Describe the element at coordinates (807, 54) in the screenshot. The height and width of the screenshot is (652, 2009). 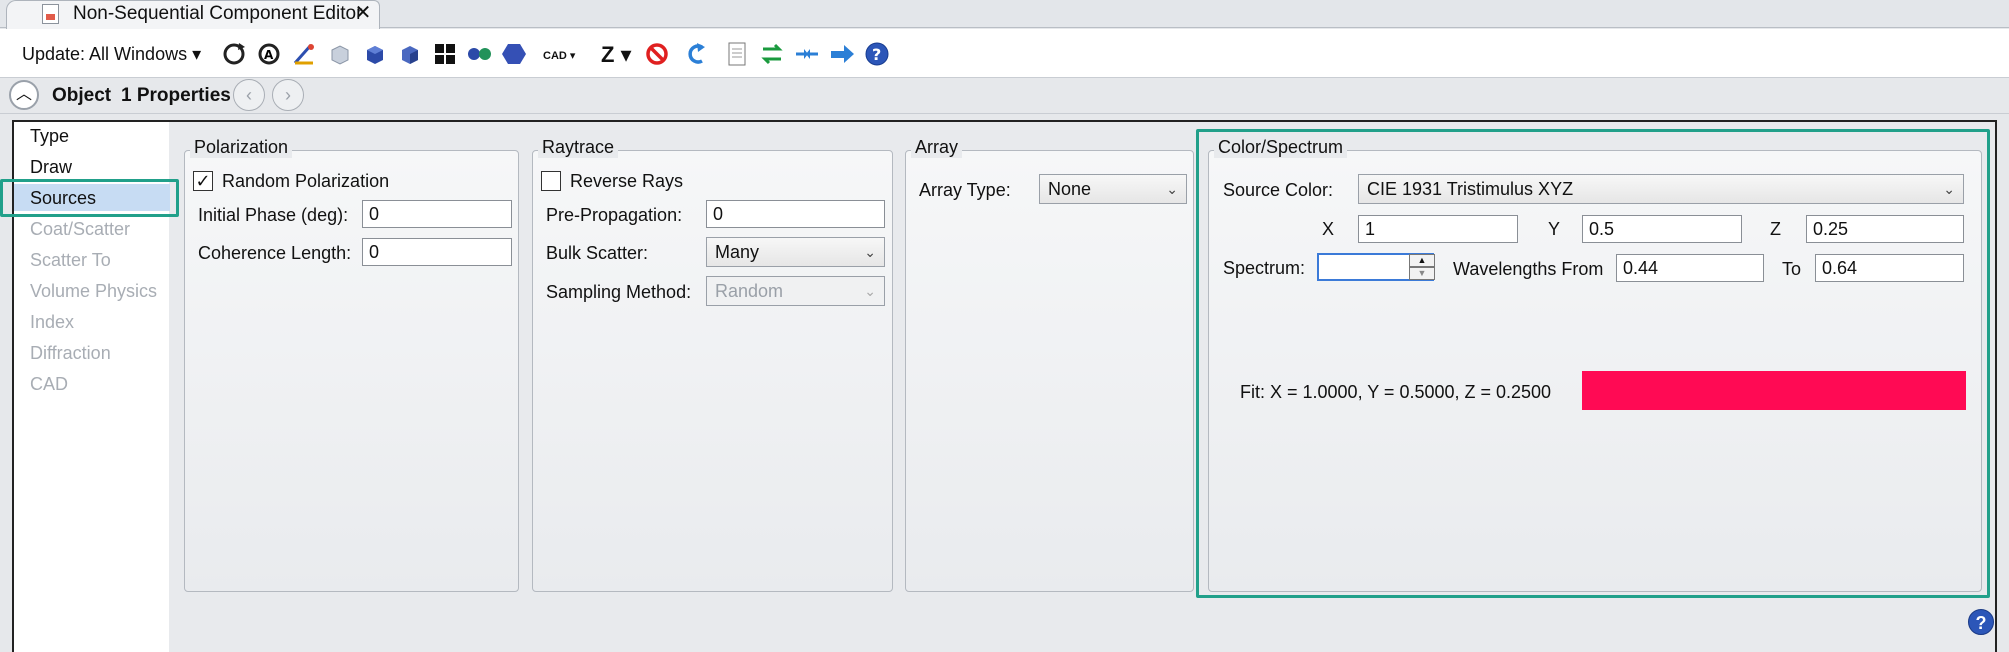
I see `converge-arrows-icon` at that location.